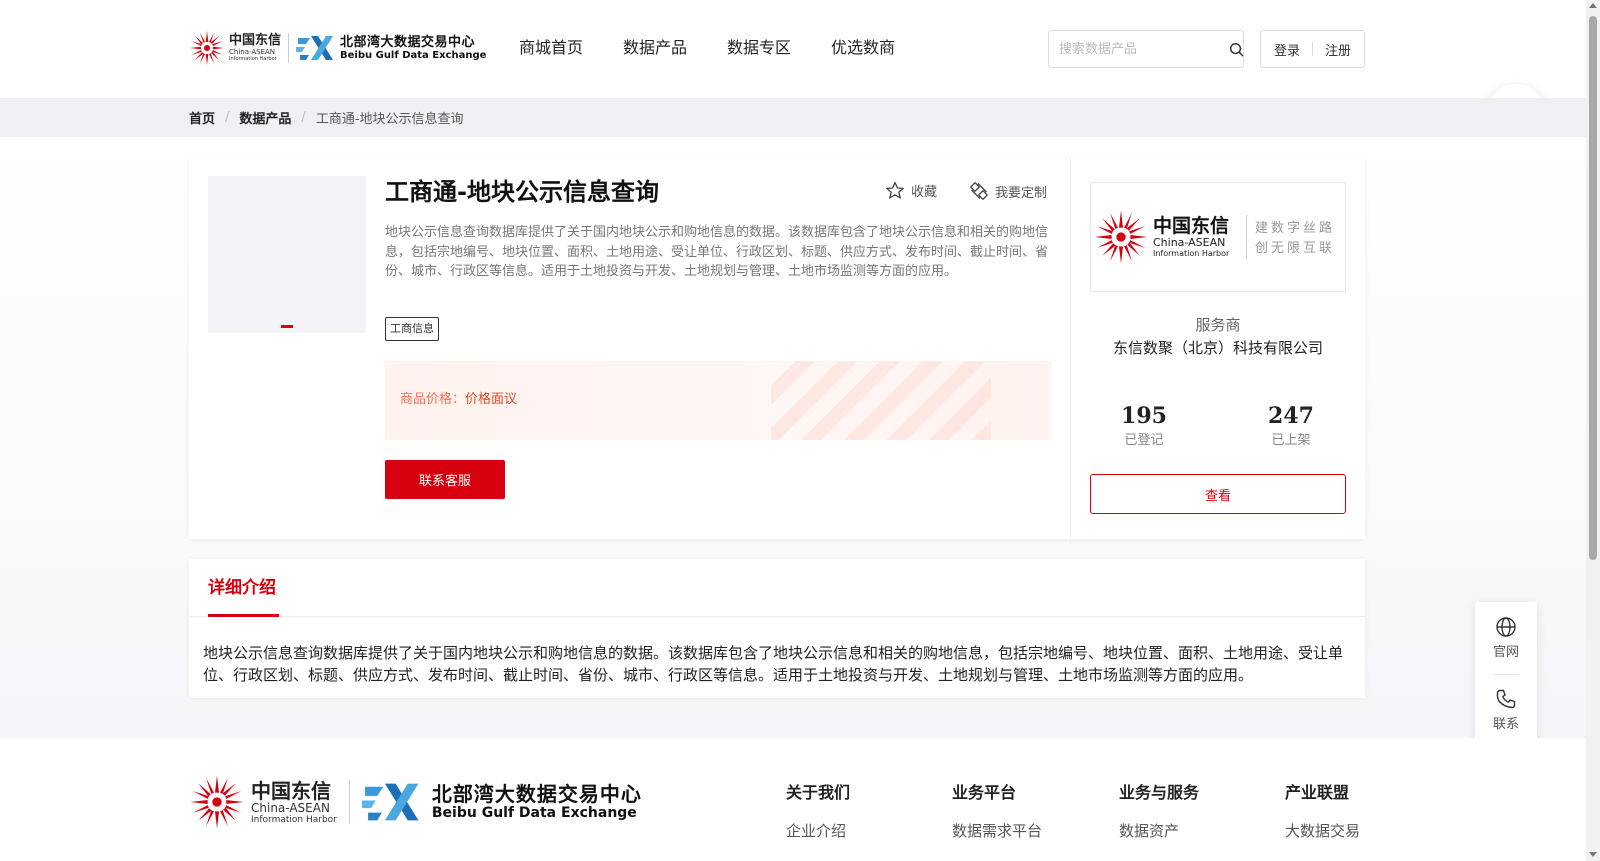 The width and height of the screenshot is (1600, 861). What do you see at coordinates (551, 48) in the screenshot?
I see `nav-item-mall-home: 商城首页` at bounding box center [551, 48].